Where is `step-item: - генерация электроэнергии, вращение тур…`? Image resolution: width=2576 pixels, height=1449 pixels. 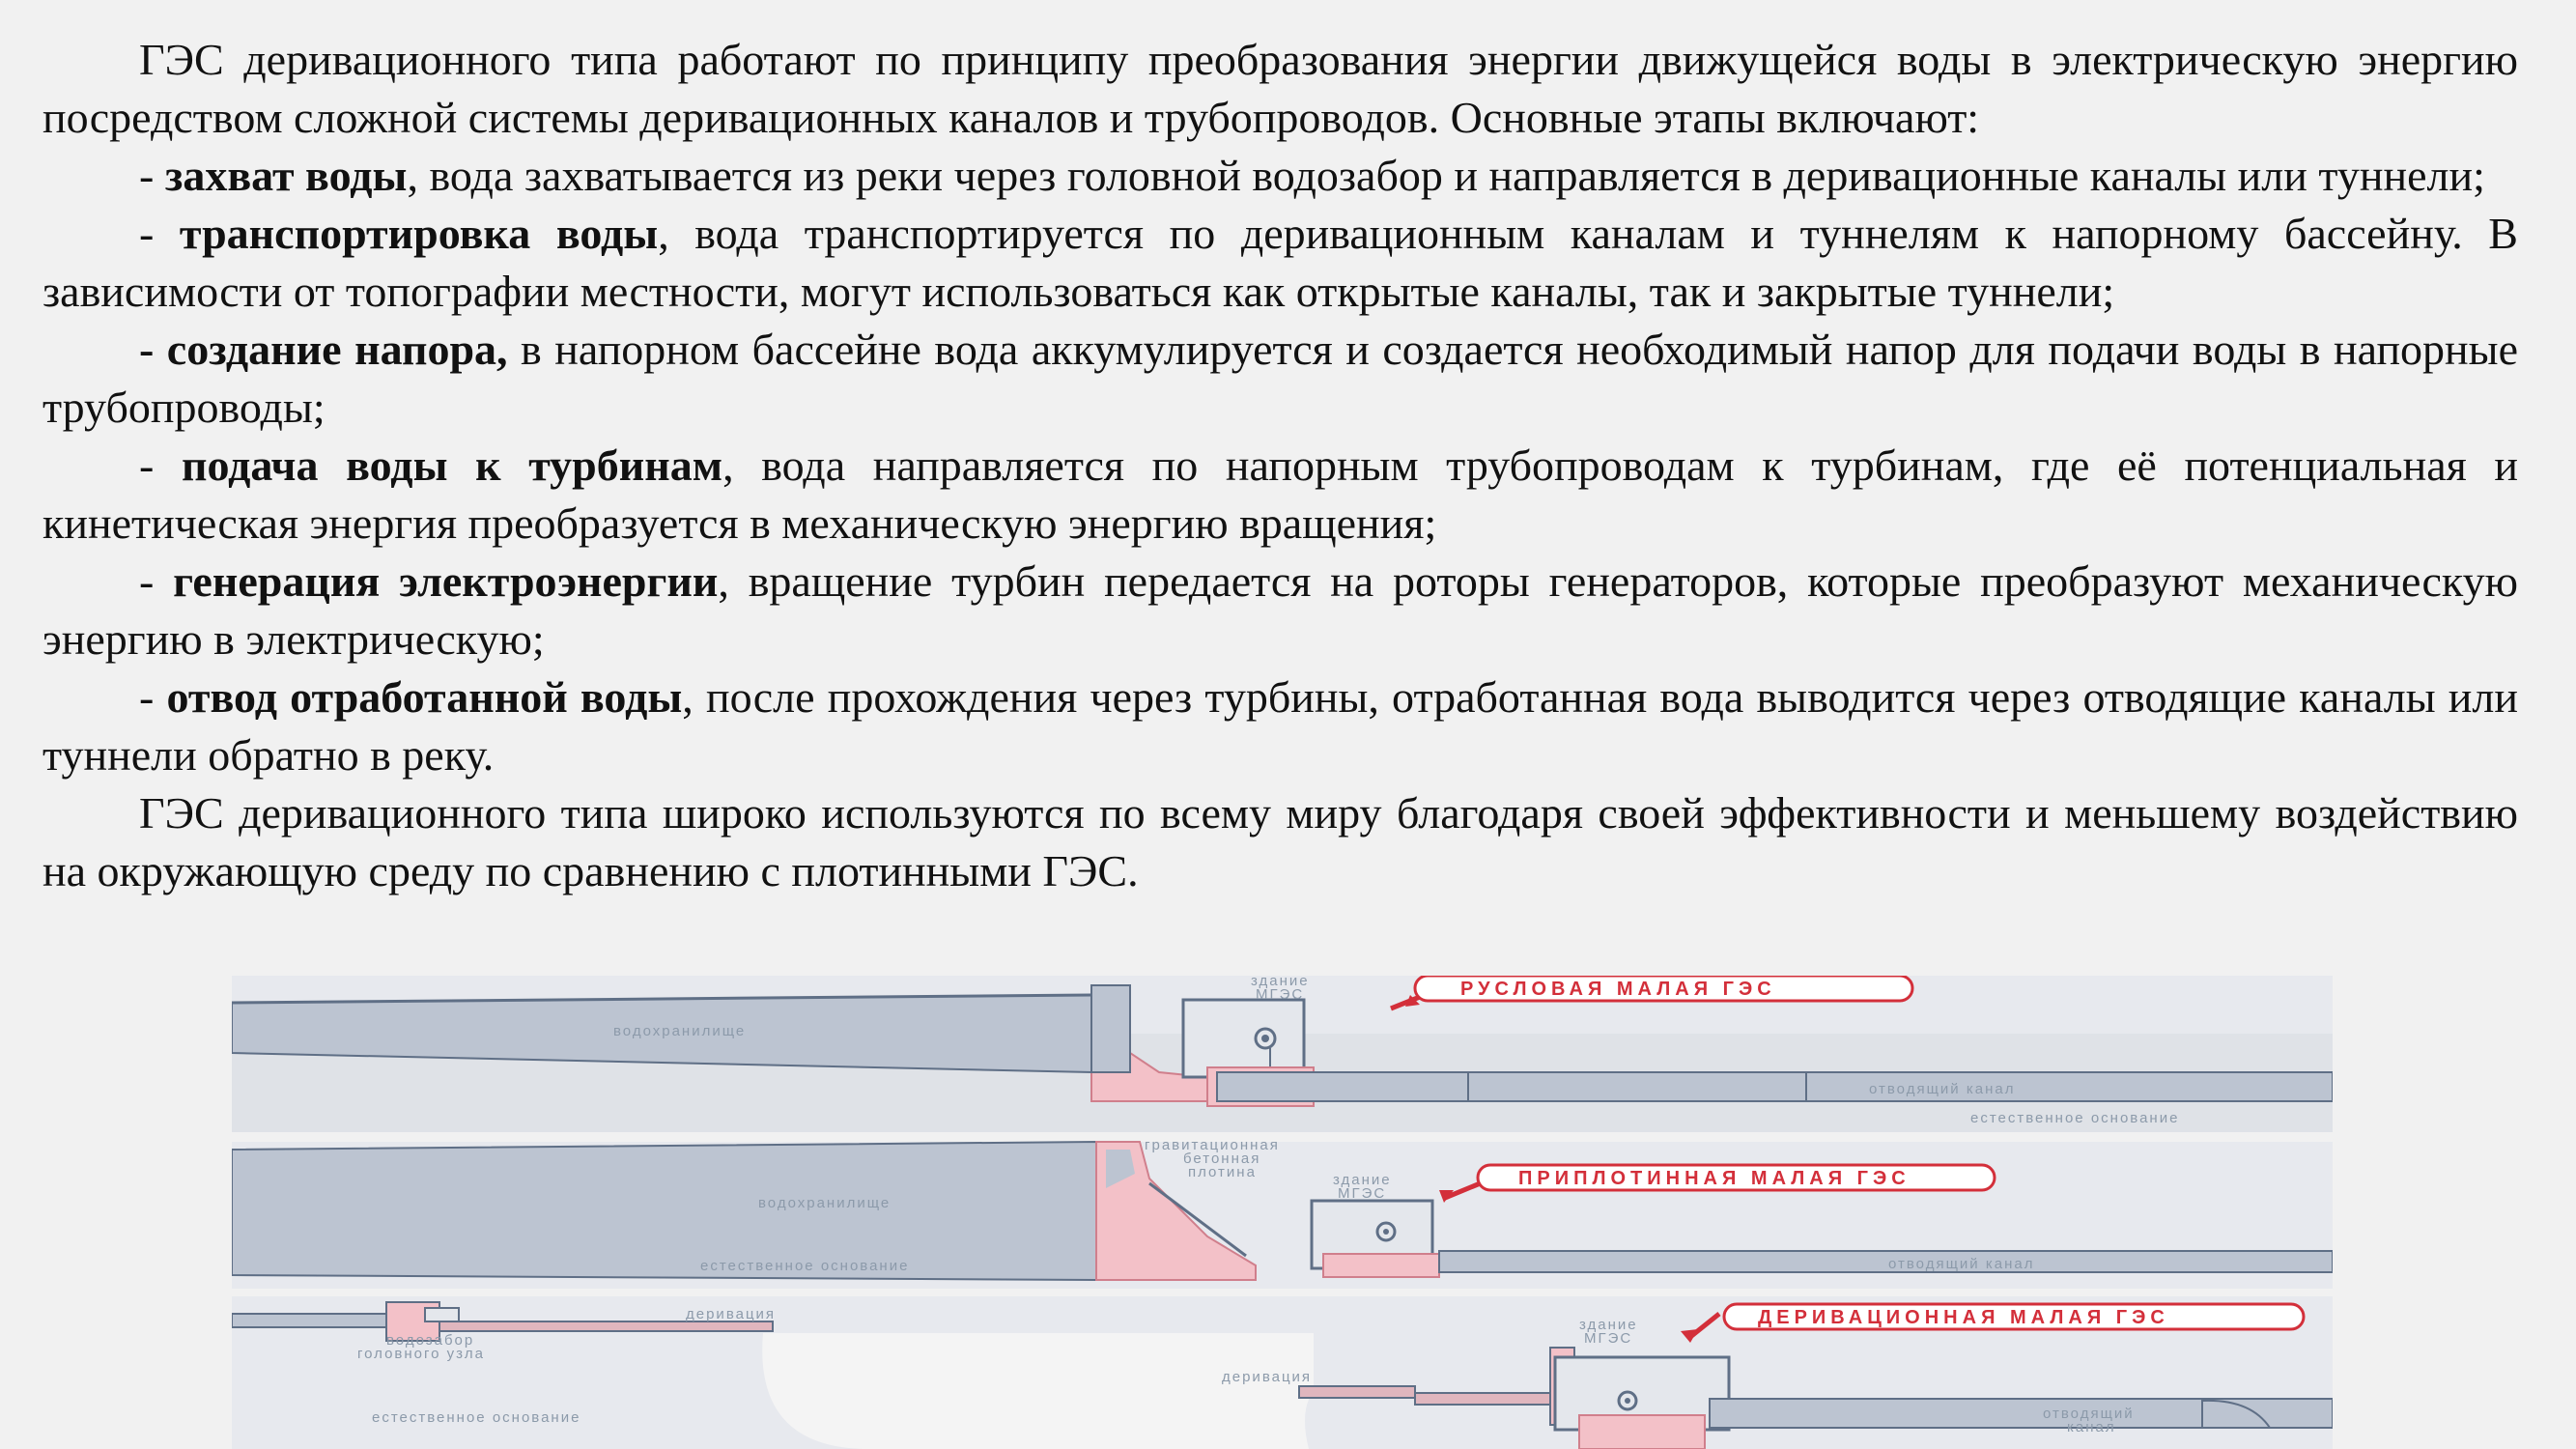
step-item: - генерация электроэнергии, вращение тур… is located at coordinates (1280, 610).